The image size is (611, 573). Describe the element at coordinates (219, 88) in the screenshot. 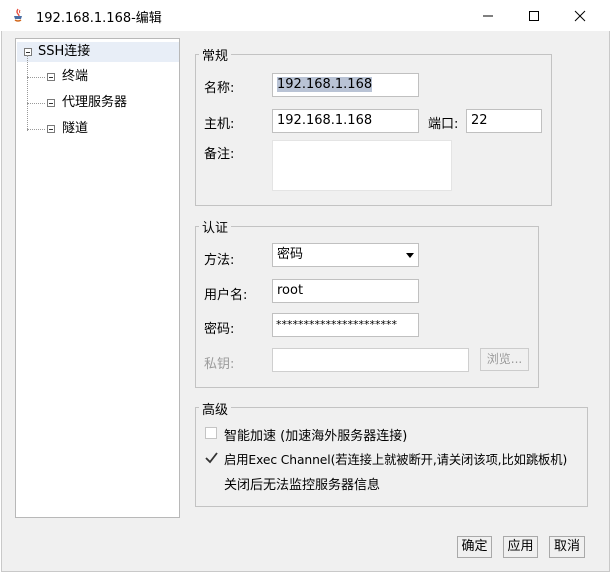

I see `name-label: 名称:` at that location.